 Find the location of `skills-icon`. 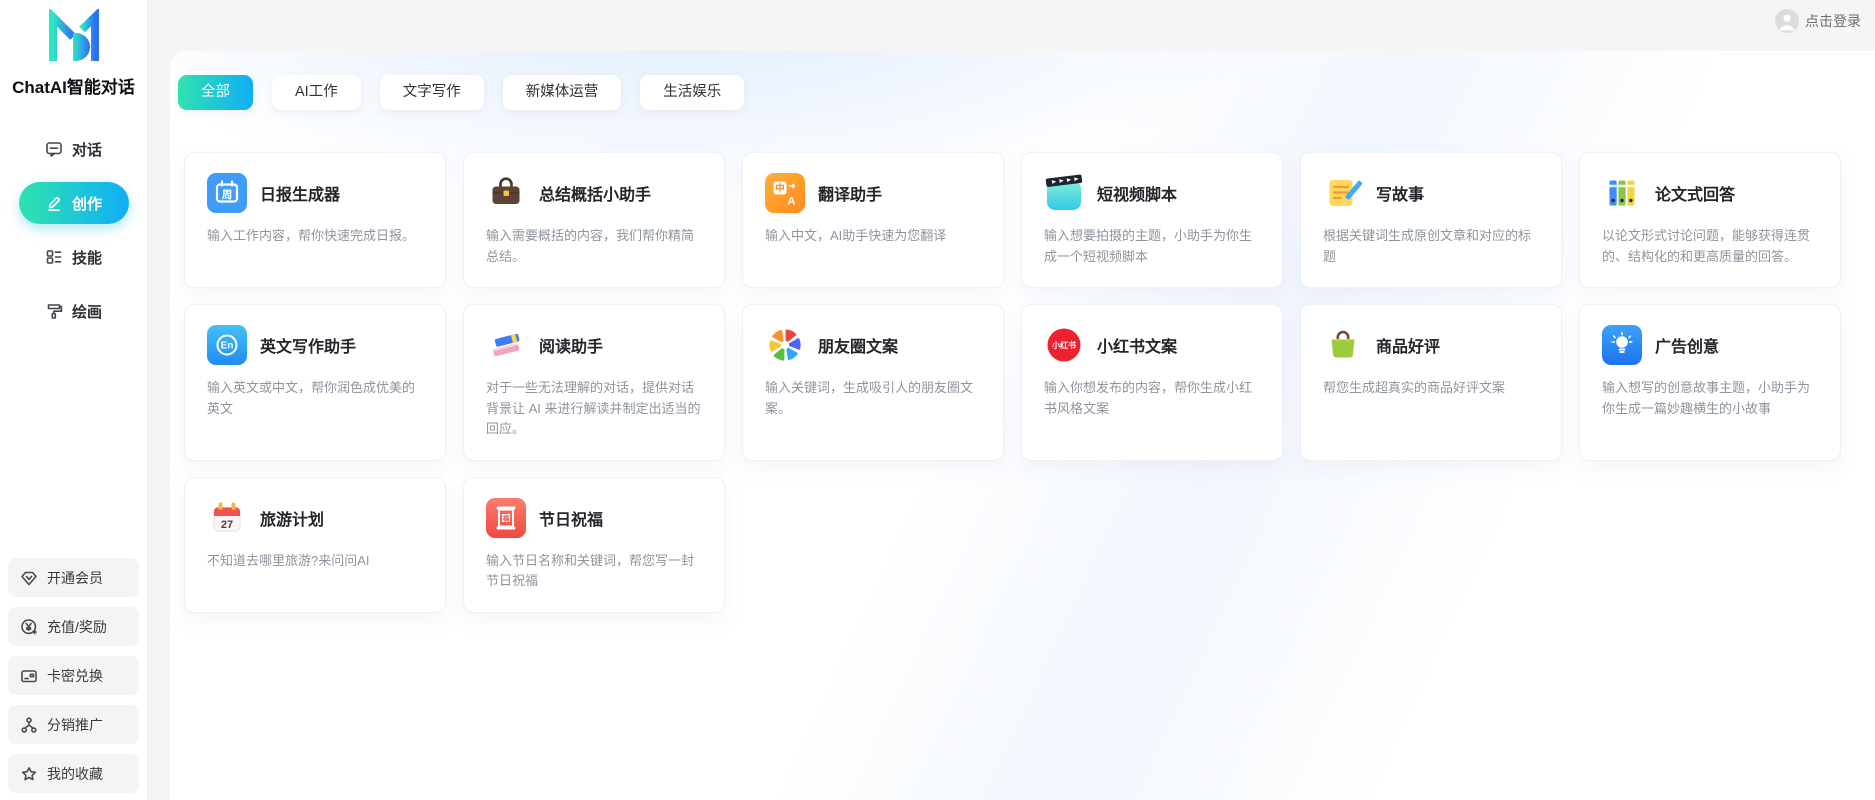

skills-icon is located at coordinates (54, 257).